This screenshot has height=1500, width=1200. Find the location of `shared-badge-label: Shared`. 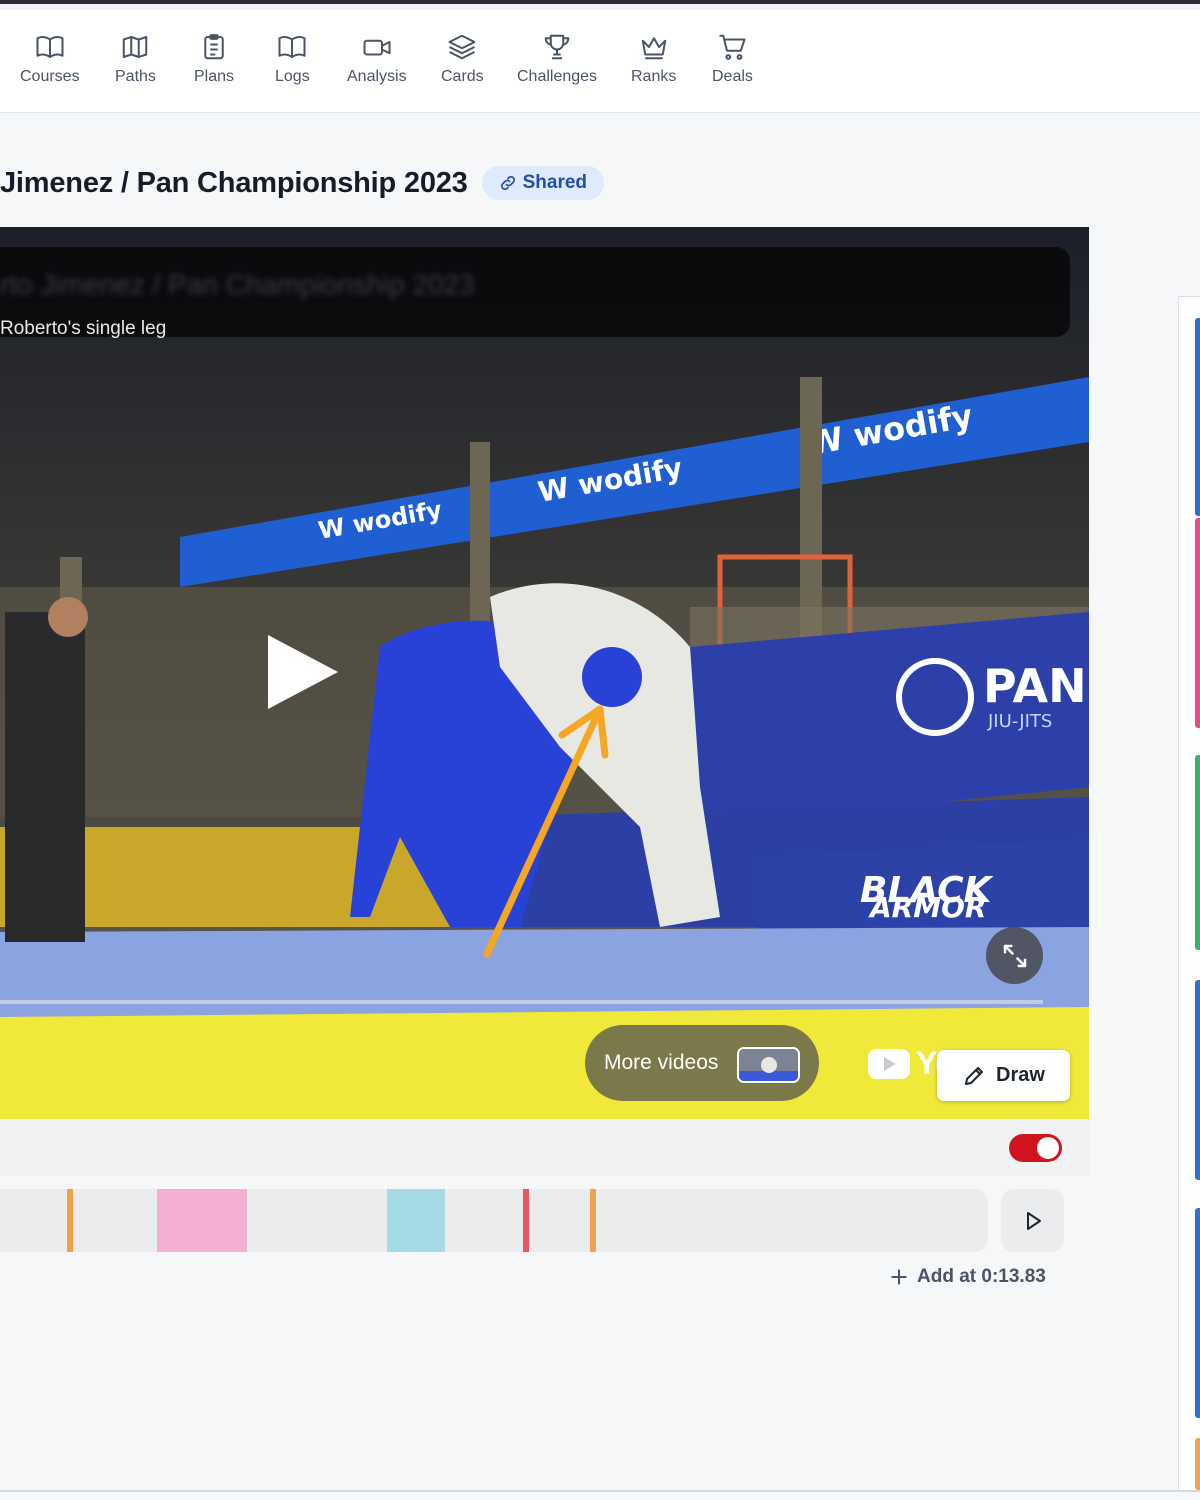

shared-badge-label: Shared is located at coordinates (555, 182).